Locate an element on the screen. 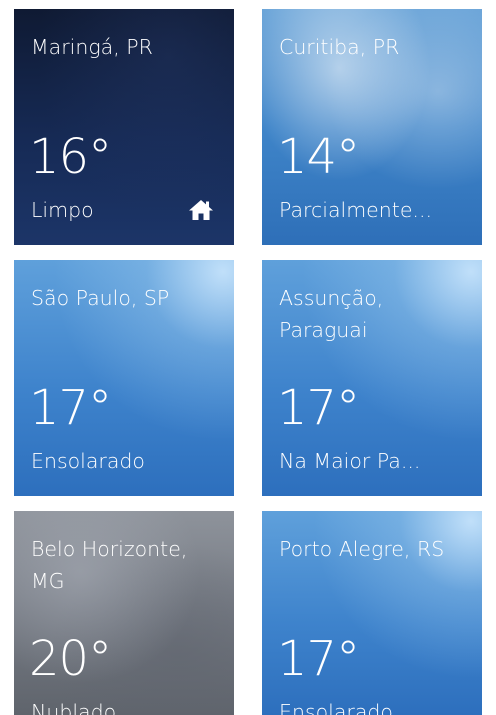  city-name: Maringá, PR is located at coordinates (92, 47).